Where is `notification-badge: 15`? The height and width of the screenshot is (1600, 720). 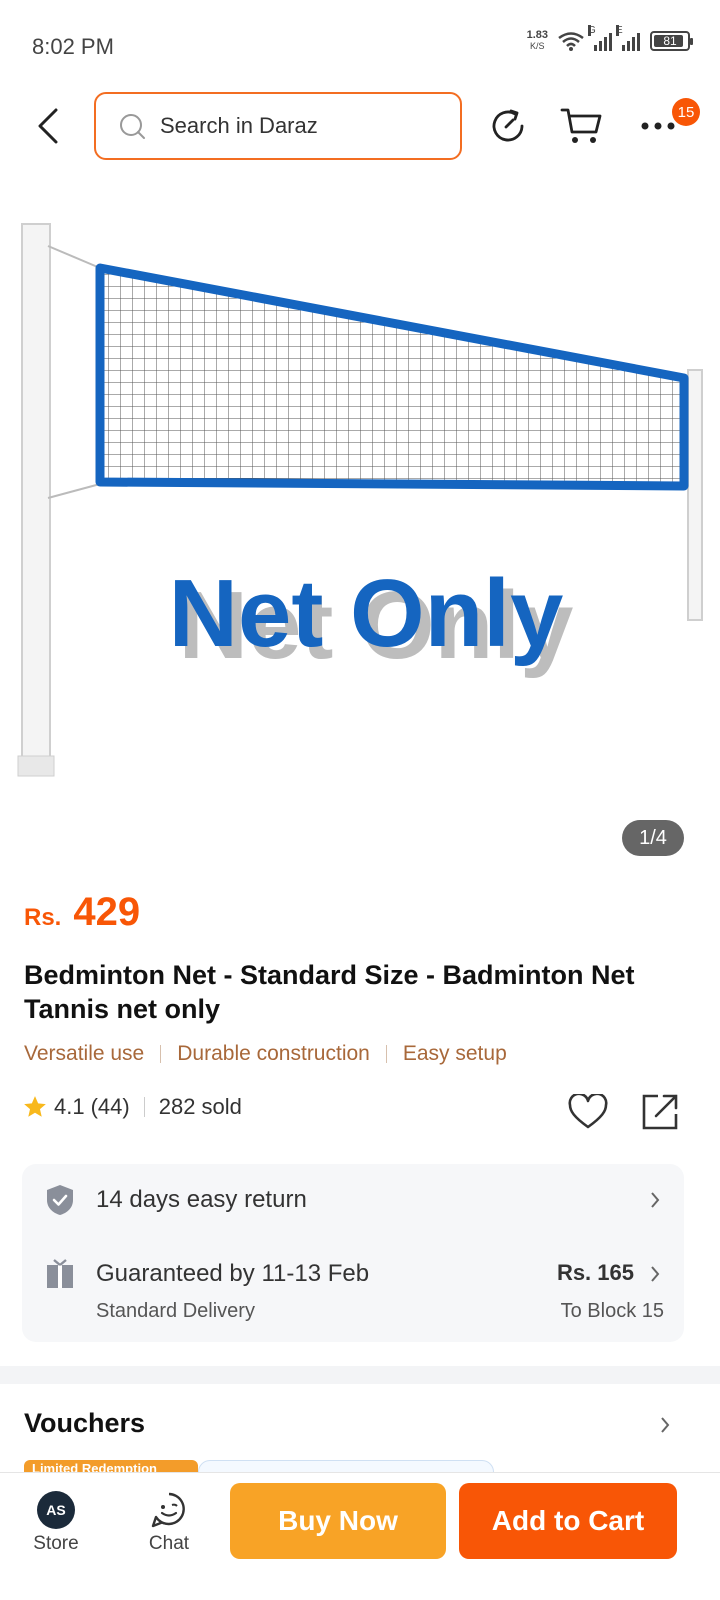 notification-badge: 15 is located at coordinates (686, 112).